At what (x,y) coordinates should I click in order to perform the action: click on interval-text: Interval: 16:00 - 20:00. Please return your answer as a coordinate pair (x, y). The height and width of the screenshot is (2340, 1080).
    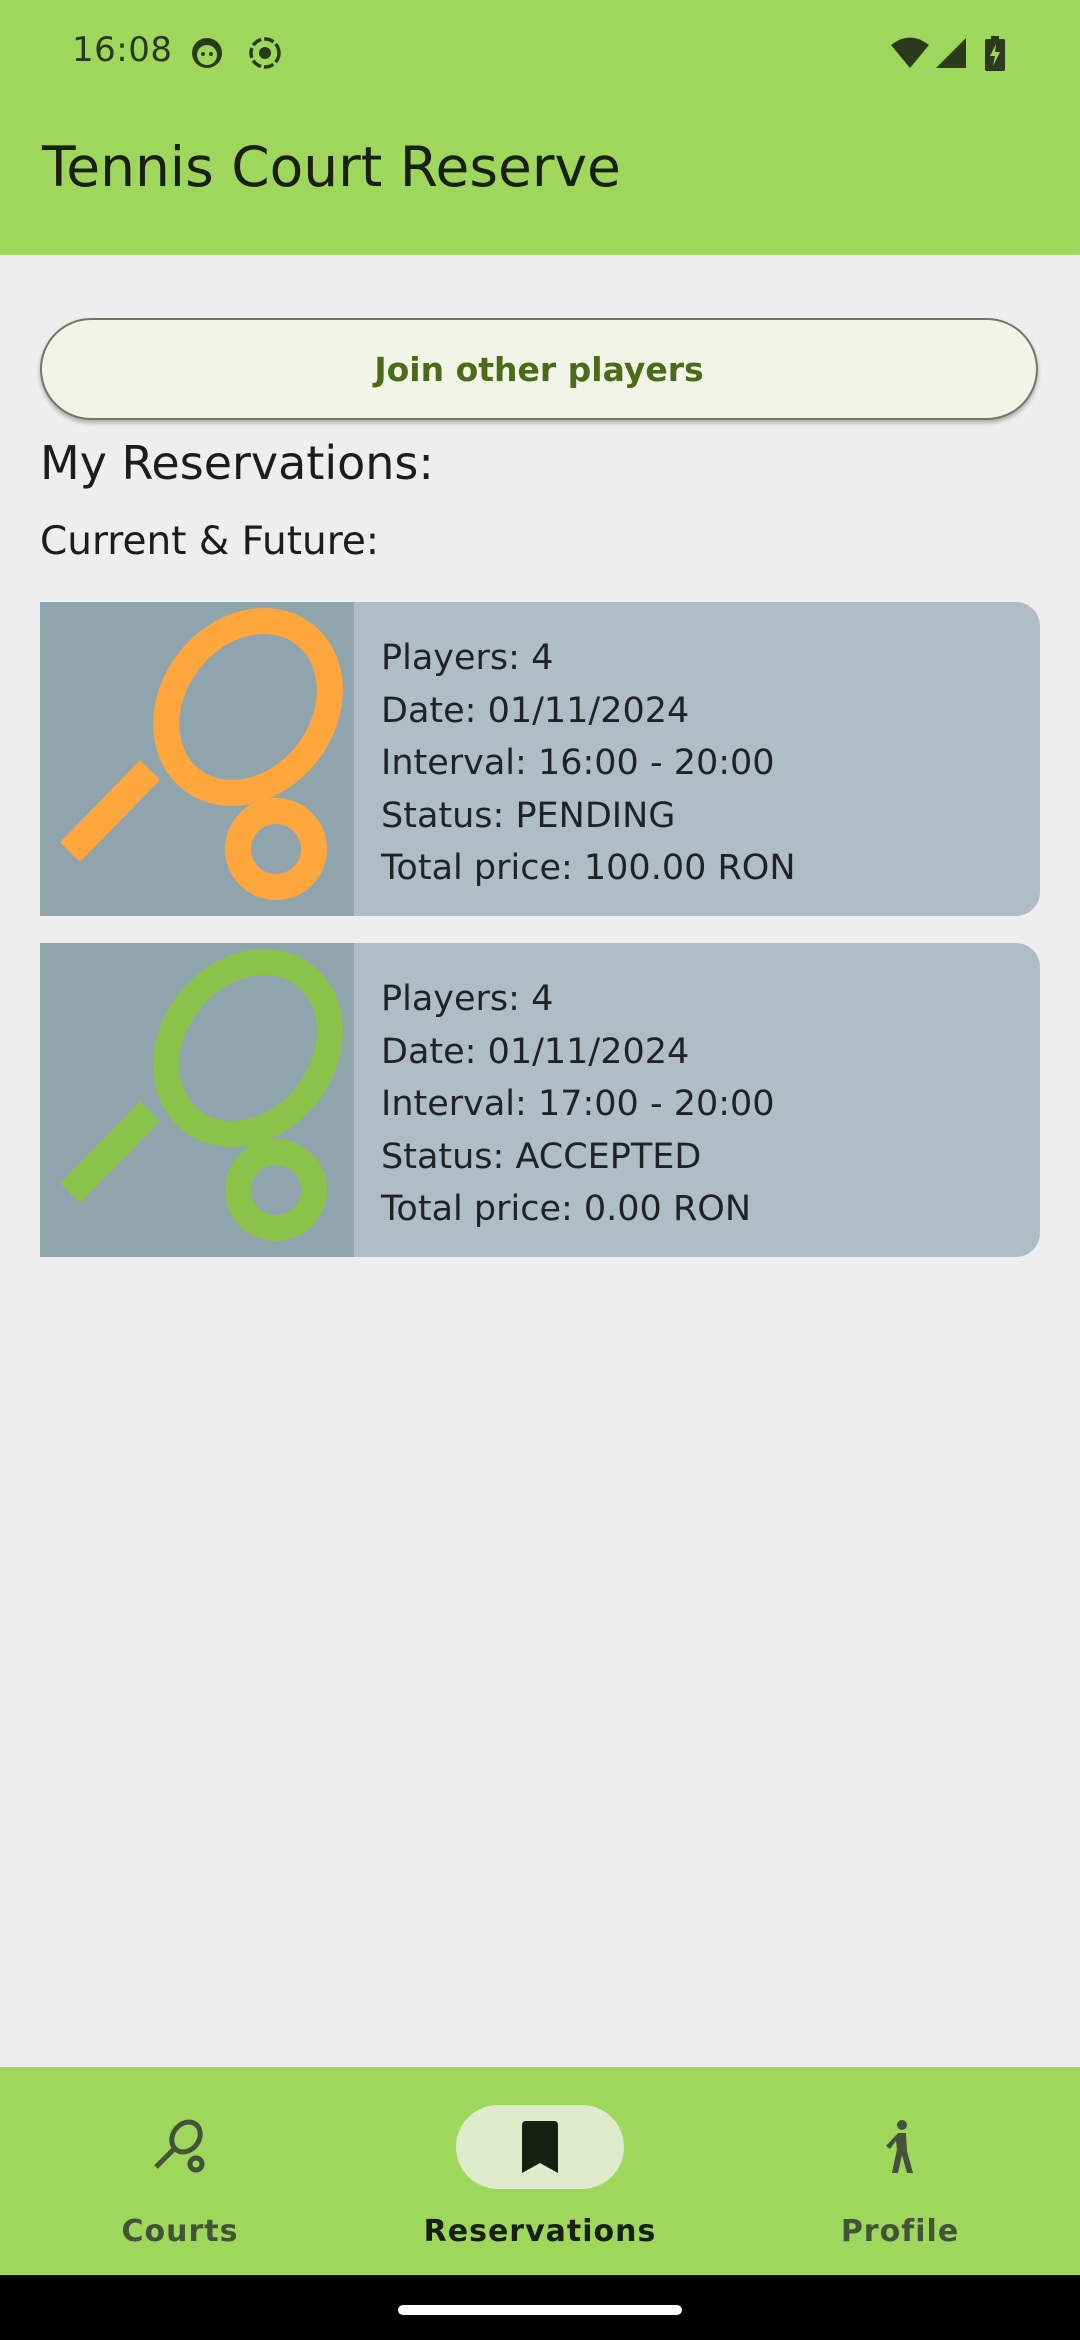
    Looking at the image, I should click on (578, 763).